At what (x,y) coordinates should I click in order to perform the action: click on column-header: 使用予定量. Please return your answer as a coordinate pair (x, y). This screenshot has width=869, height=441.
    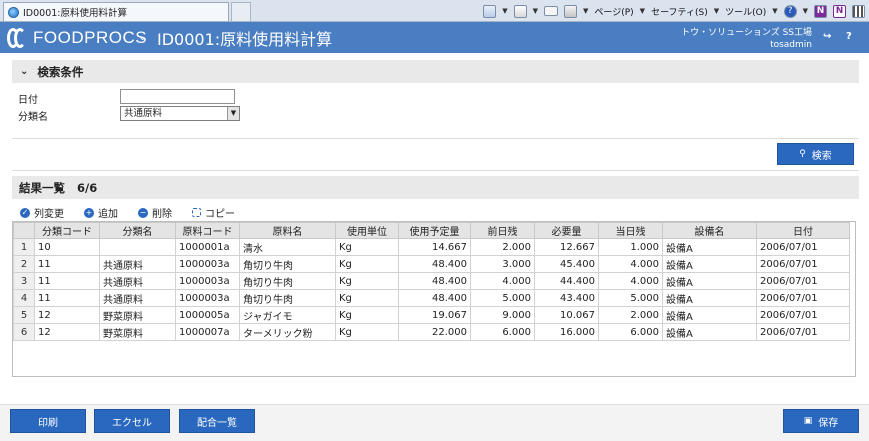
    Looking at the image, I should click on (434, 230).